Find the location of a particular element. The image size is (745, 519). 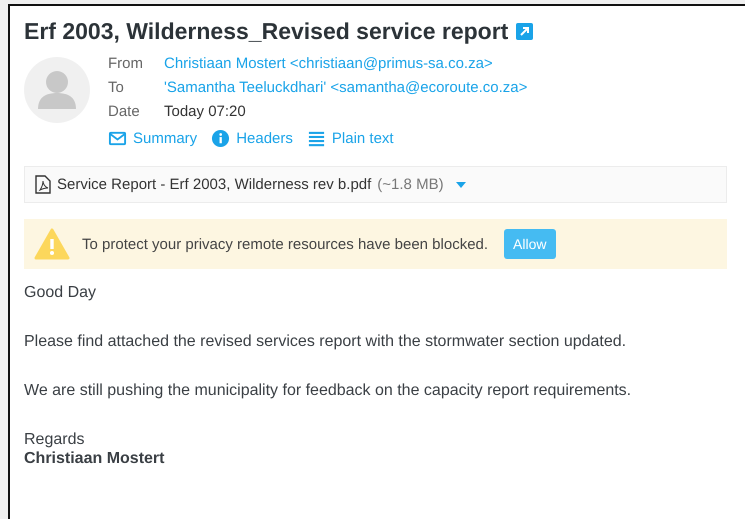

view-link: Summary is located at coordinates (165, 138).